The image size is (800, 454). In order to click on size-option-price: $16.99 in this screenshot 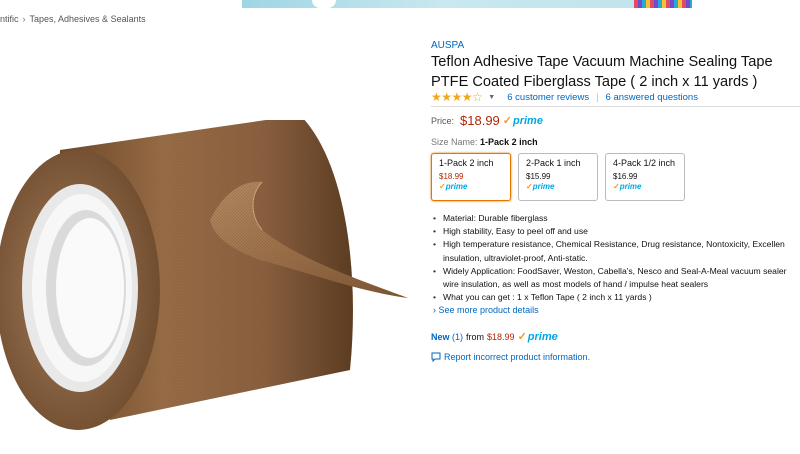, I will do `click(625, 176)`.